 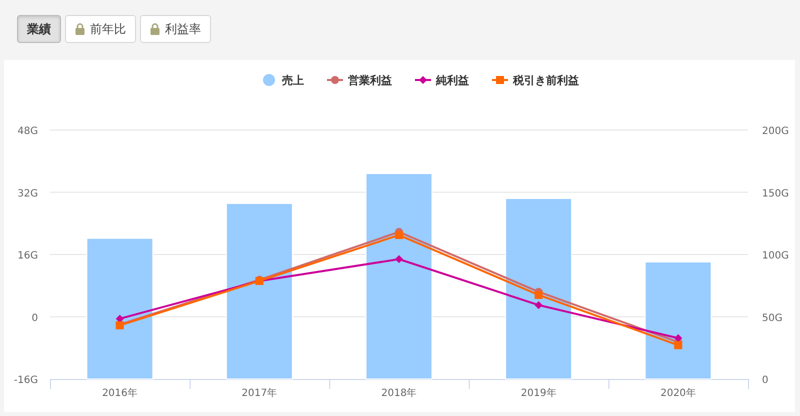 I want to click on axis-tick-label: 2018年, so click(x=399, y=393).